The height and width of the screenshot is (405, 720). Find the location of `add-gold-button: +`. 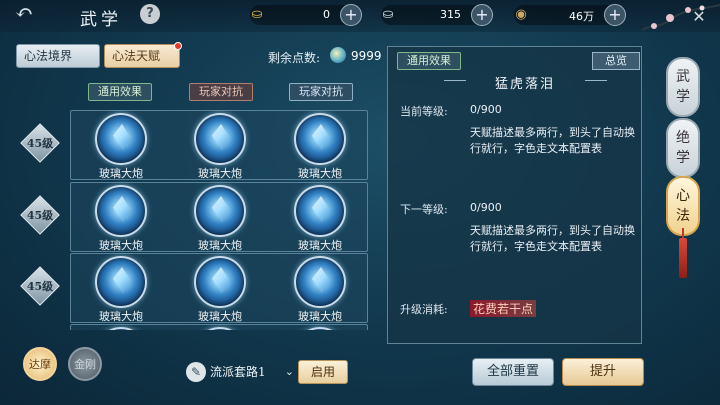

add-gold-button: + is located at coordinates (351, 15).